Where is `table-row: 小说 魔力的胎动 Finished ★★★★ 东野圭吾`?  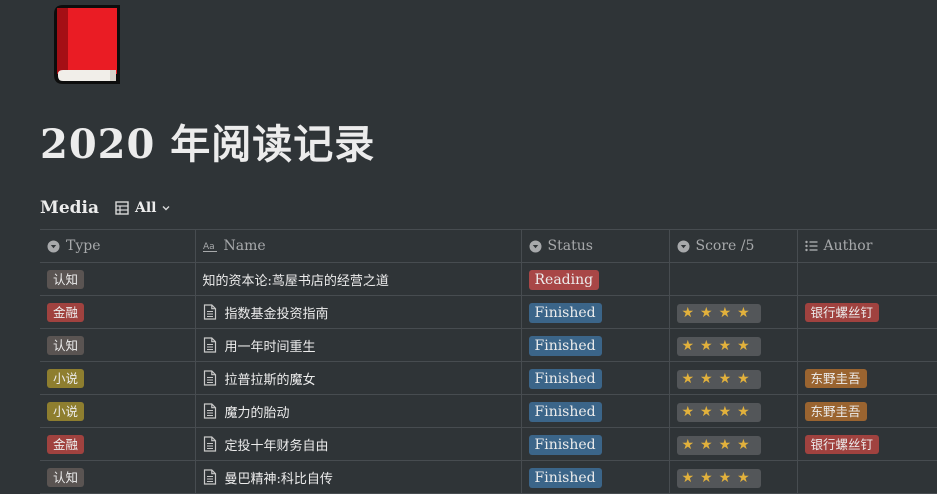 table-row: 小说 魔力的胎动 Finished ★★★★ 东野圭吾 is located at coordinates (488, 411).